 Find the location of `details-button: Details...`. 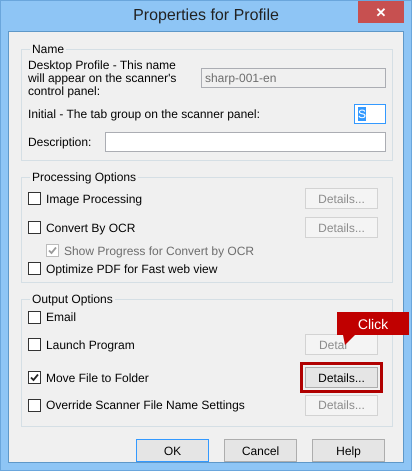

details-button: Details... is located at coordinates (341, 377).